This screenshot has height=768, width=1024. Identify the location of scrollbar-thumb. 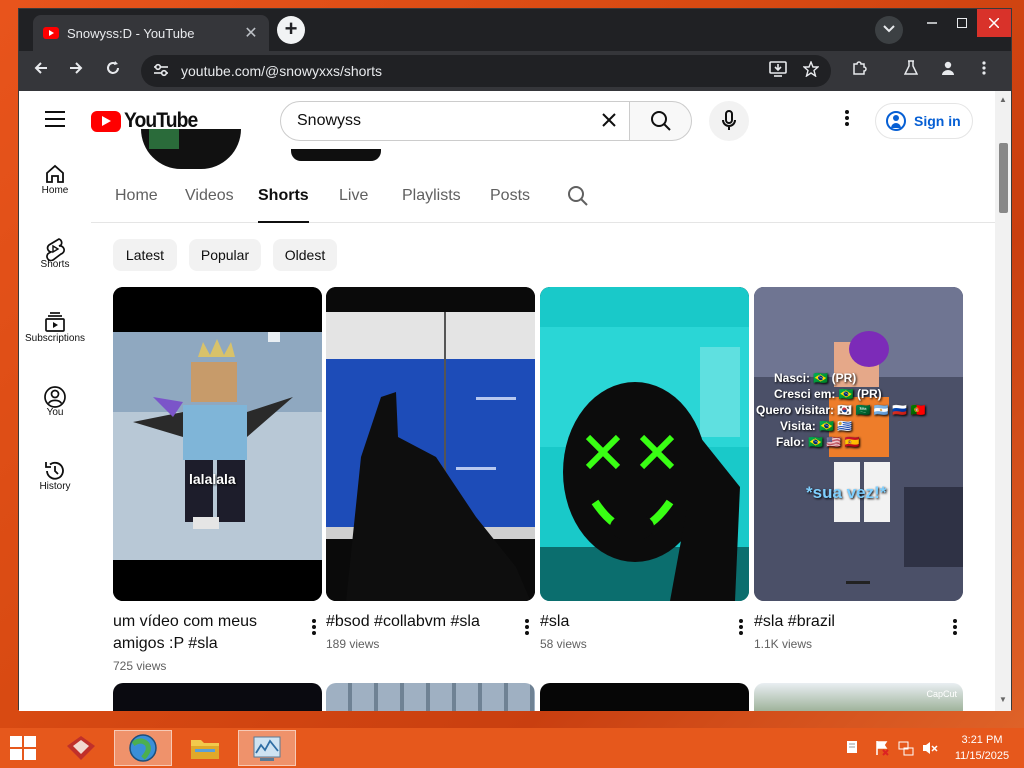
(1003, 178).